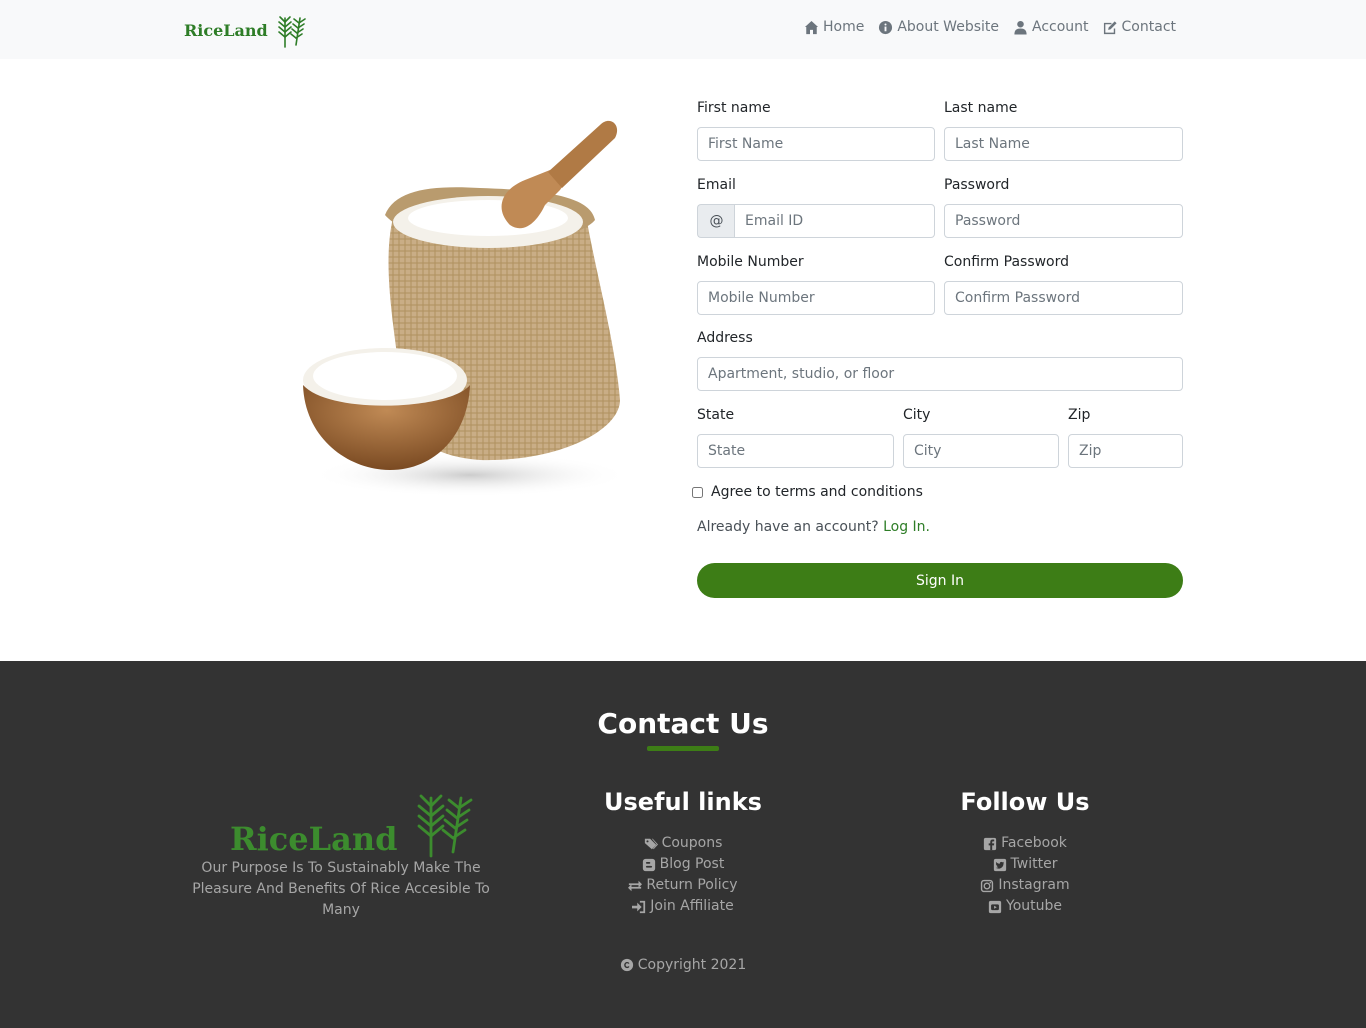 The image size is (1366, 1028). What do you see at coordinates (817, 492) in the screenshot?
I see `terms-label: Agree to terms and conditions` at bounding box center [817, 492].